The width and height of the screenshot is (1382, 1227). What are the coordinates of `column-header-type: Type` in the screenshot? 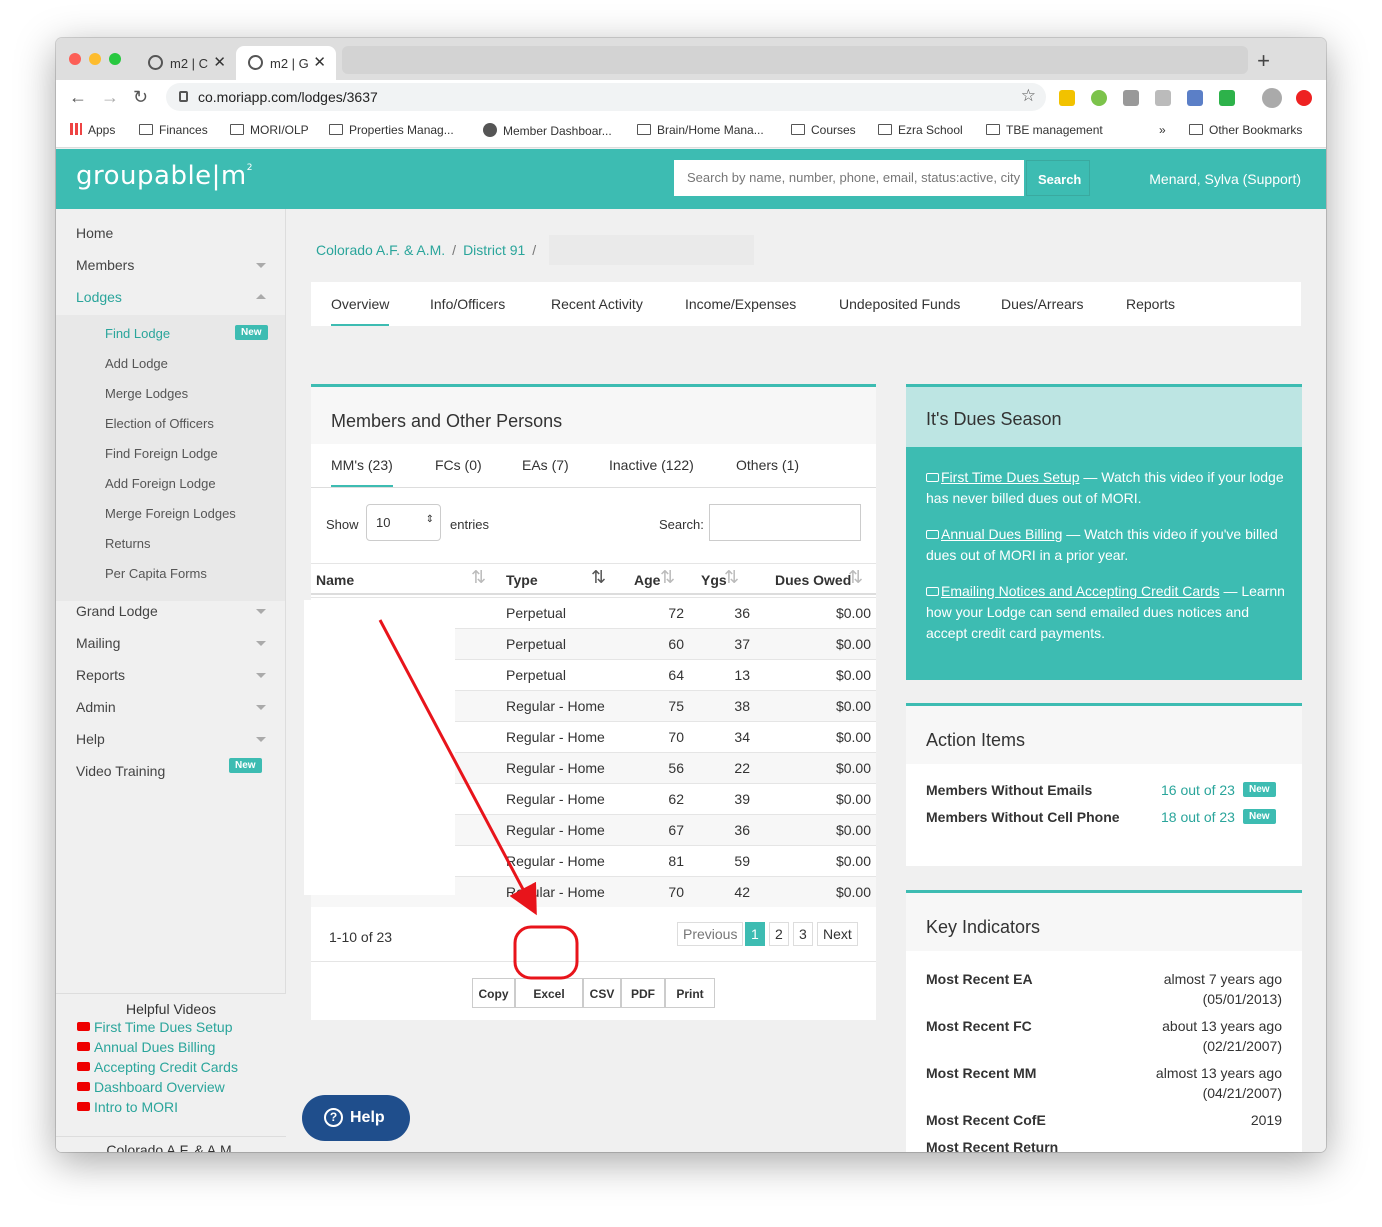 It's located at (522, 580).